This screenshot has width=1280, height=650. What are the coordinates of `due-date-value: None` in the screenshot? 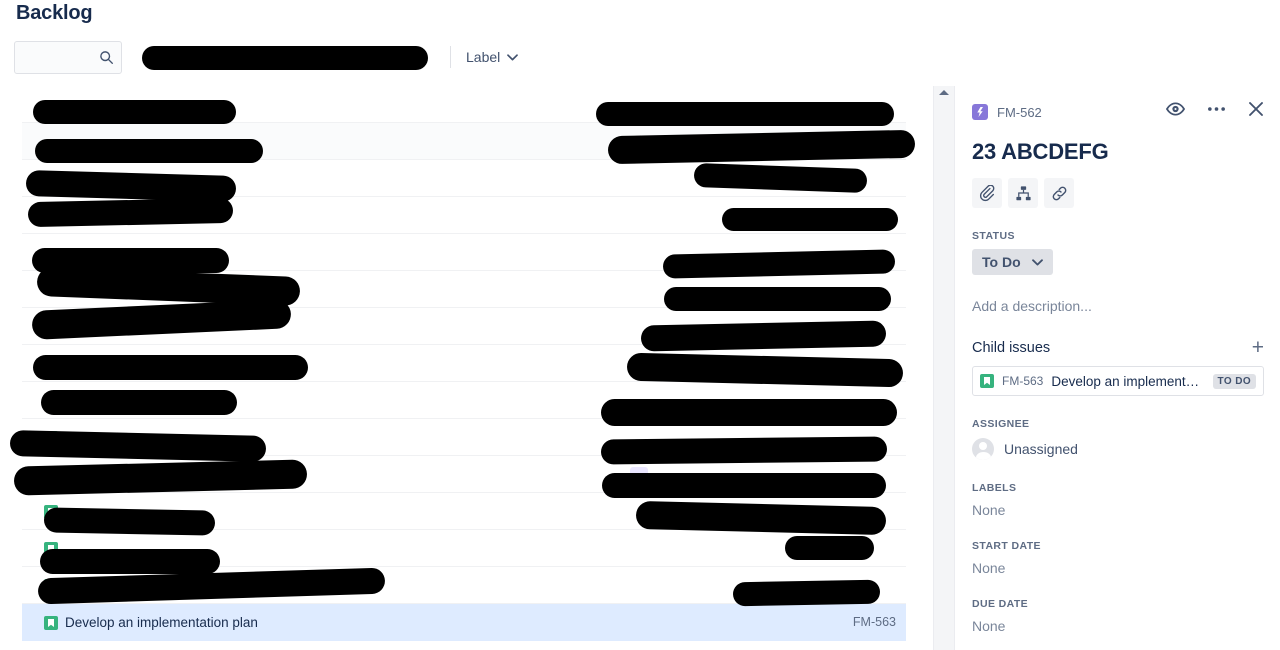 It's located at (1118, 626).